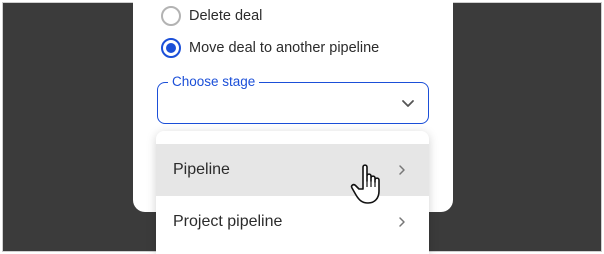  Describe the element at coordinates (201, 169) in the screenshot. I see `menu-item-label: Pipeline` at that location.